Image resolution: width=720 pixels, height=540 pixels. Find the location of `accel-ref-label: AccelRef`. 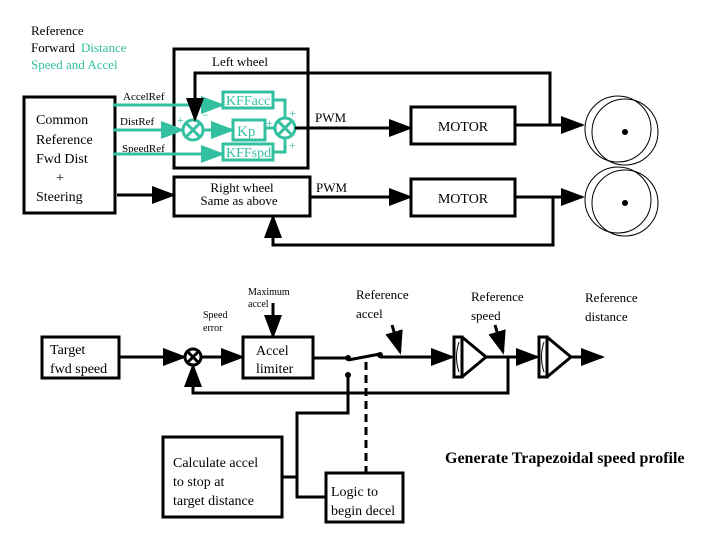

accel-ref-label: AccelRef is located at coordinates (144, 97).